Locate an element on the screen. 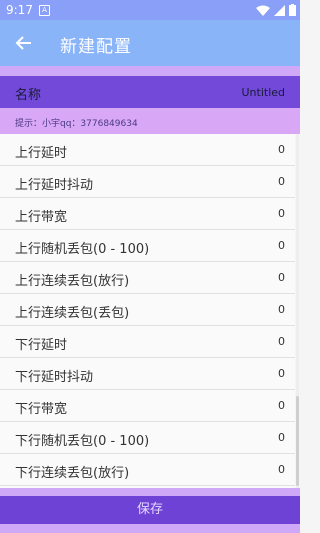  row-label: 下行带宽 is located at coordinates (41, 409).